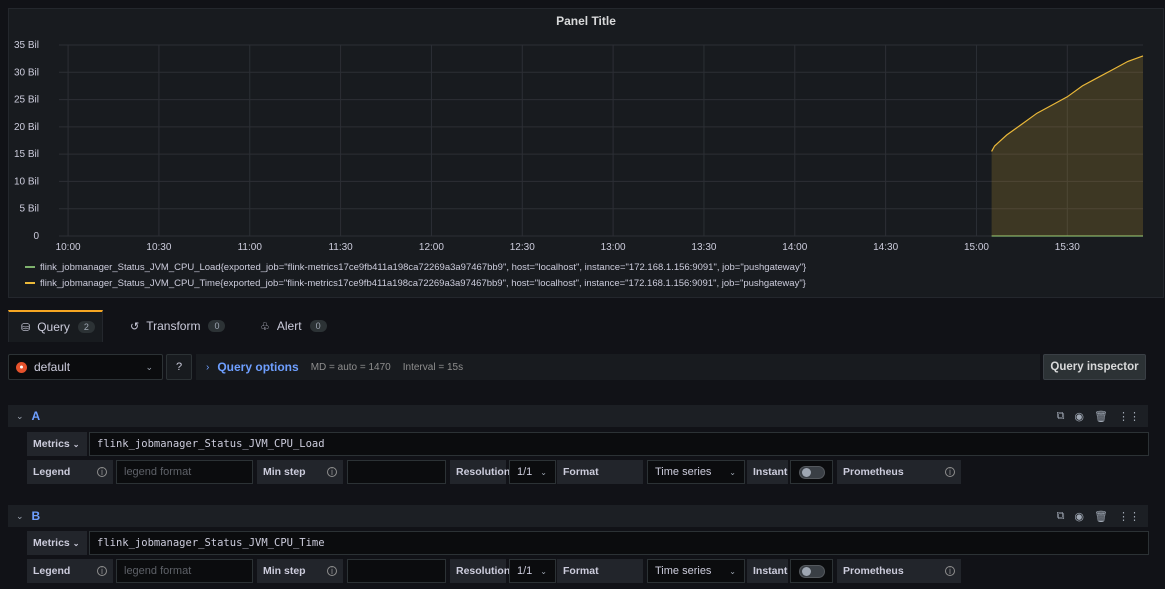 The image size is (1165, 589). What do you see at coordinates (433, 367) in the screenshot?
I see `interval-value: Interval = 15s` at bounding box center [433, 367].